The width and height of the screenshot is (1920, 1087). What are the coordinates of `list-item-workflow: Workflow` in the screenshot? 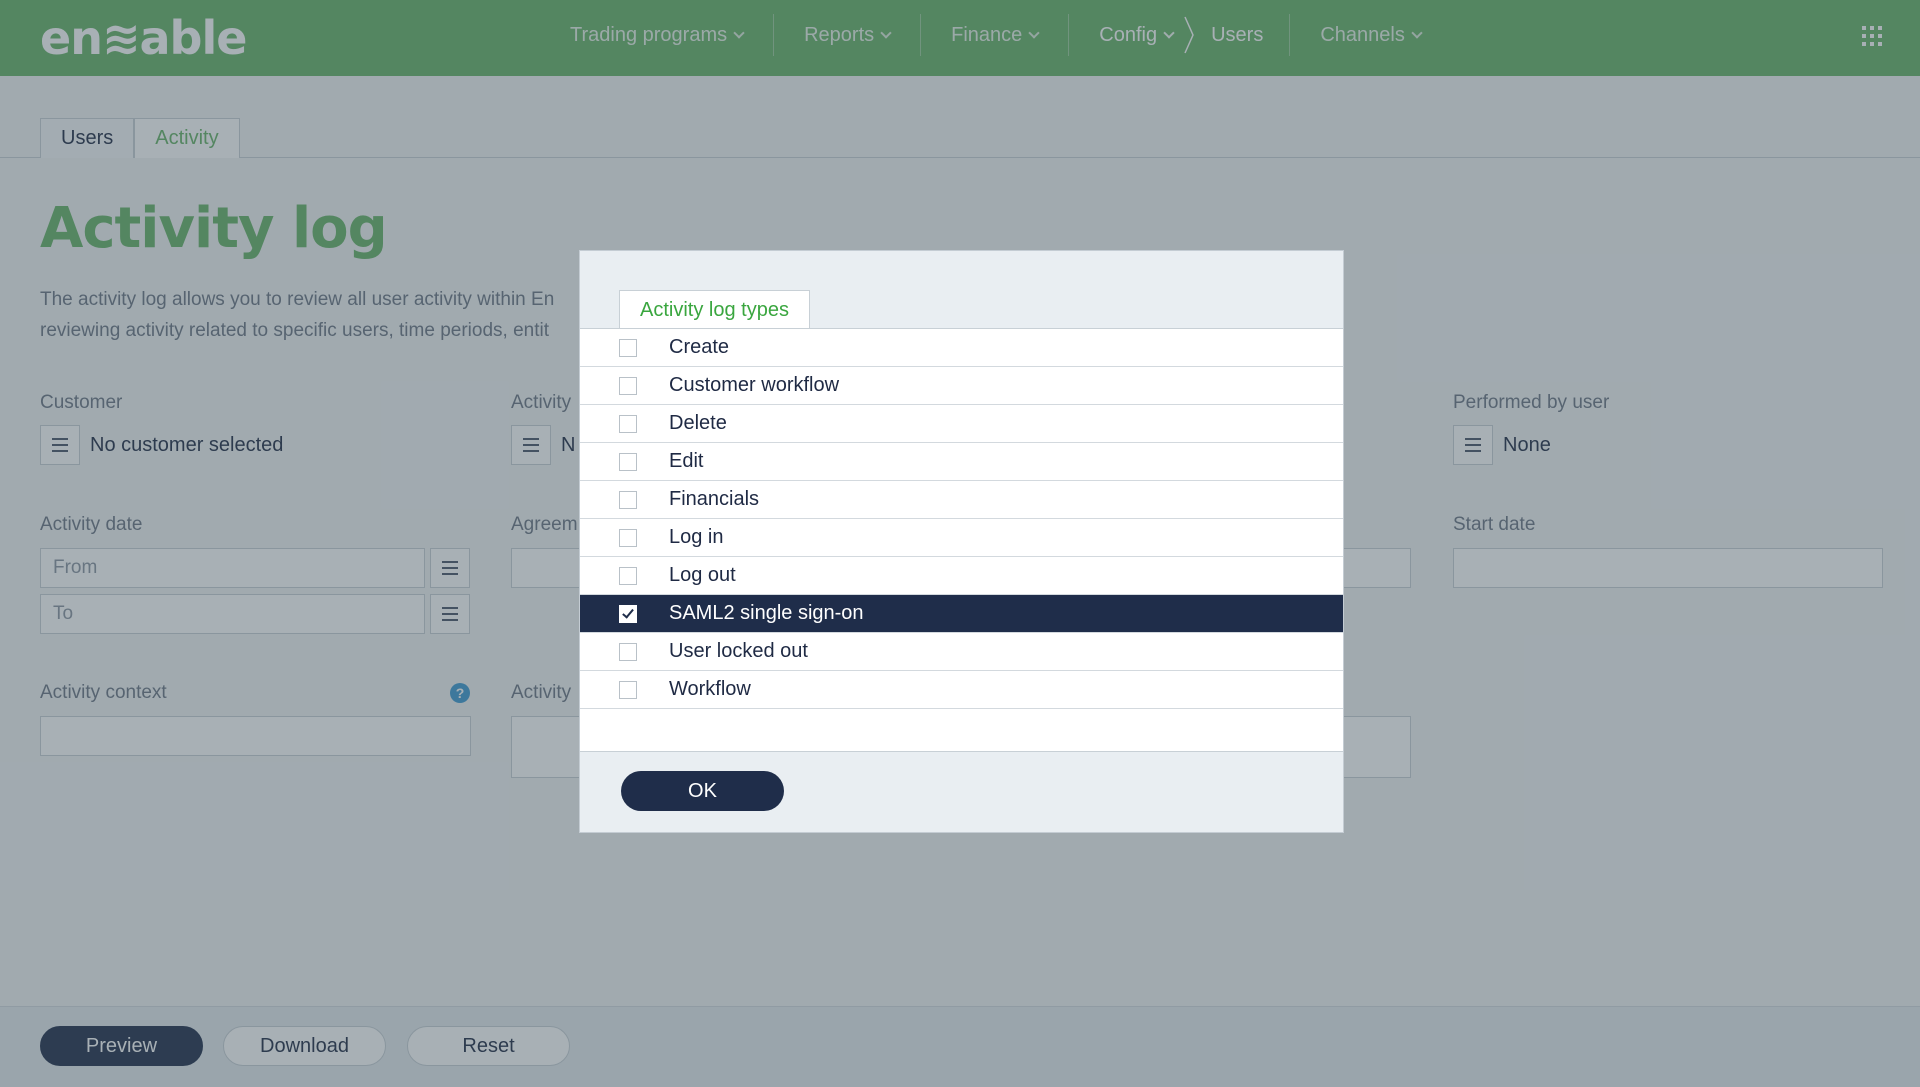 It's located at (961, 690).